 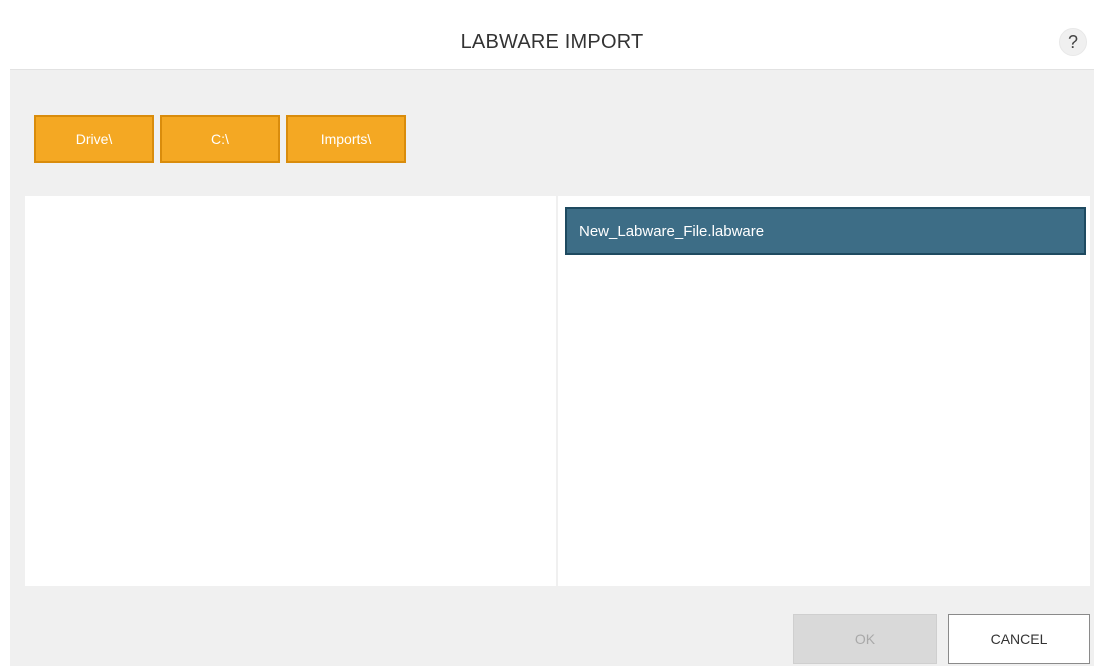 I want to click on cancel-button: CANCEL, so click(x=1019, y=639).